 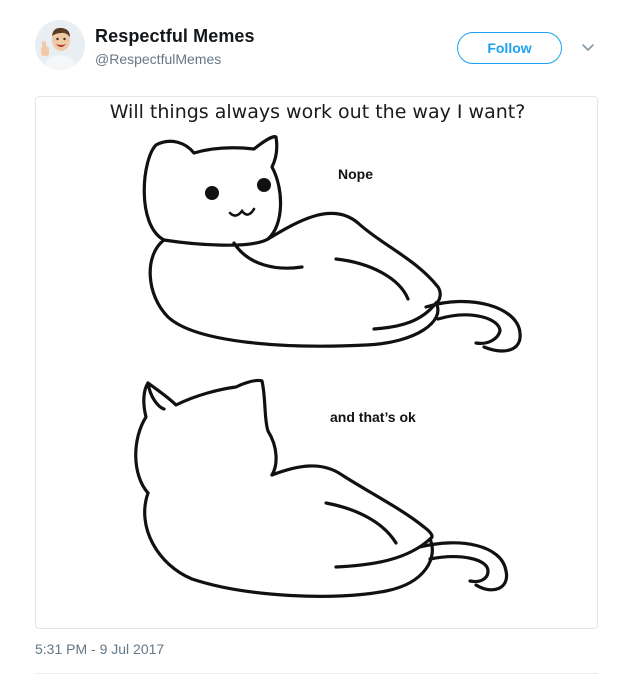 What do you see at coordinates (373, 417) in the screenshot?
I see `meme-caption-bottom: and that’s ok` at bounding box center [373, 417].